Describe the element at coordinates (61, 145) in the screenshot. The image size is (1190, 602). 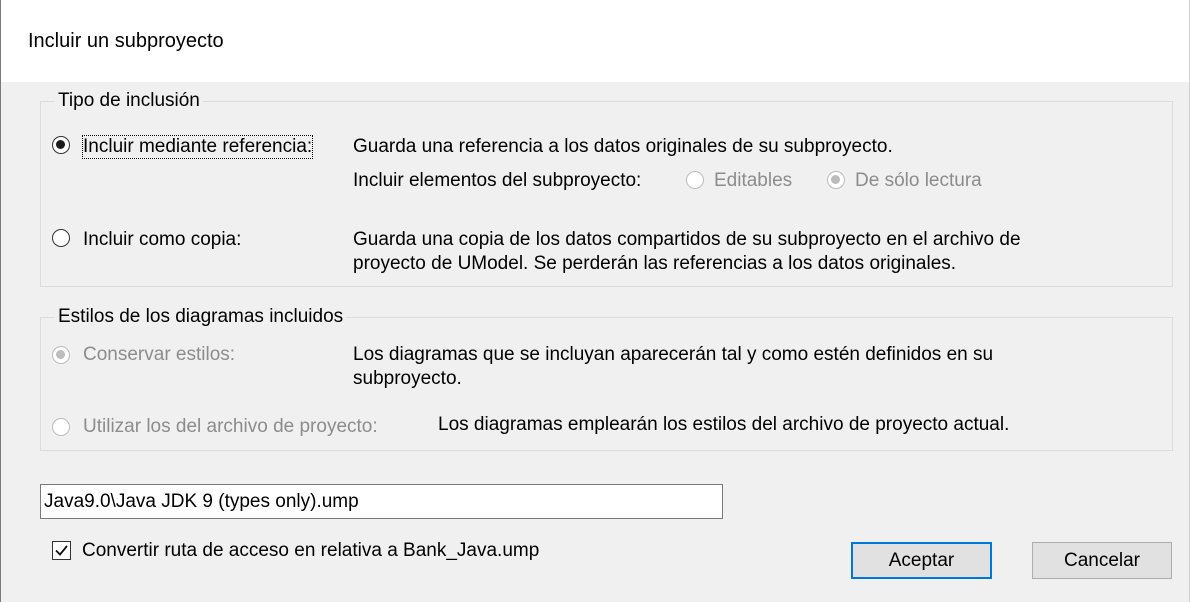
I see `include-by-reference-radio` at that location.